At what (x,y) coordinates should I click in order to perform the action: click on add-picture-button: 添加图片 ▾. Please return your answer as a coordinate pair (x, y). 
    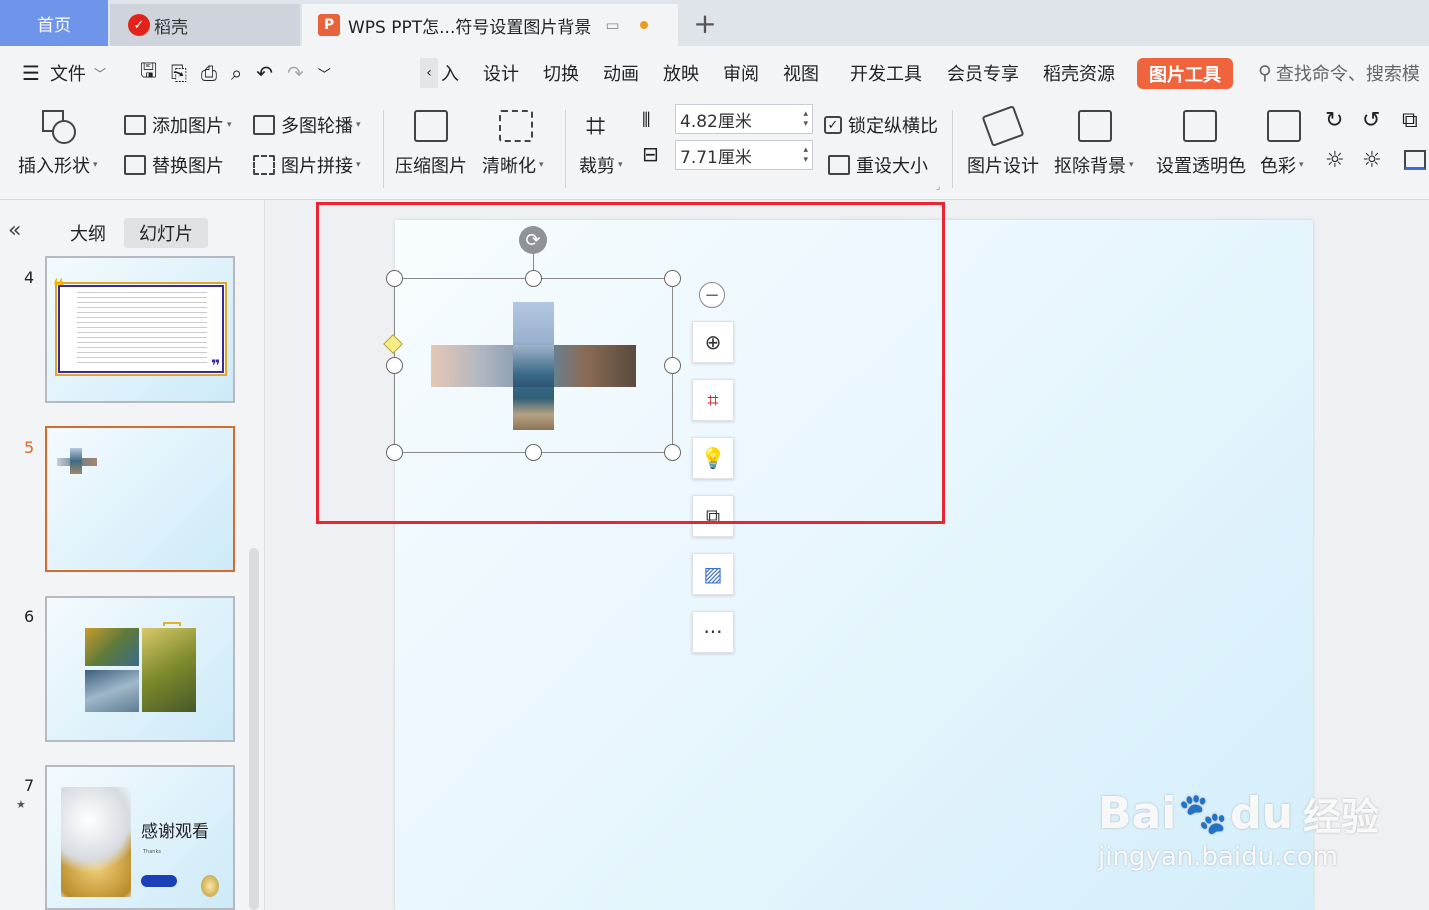
    Looking at the image, I should click on (178, 125).